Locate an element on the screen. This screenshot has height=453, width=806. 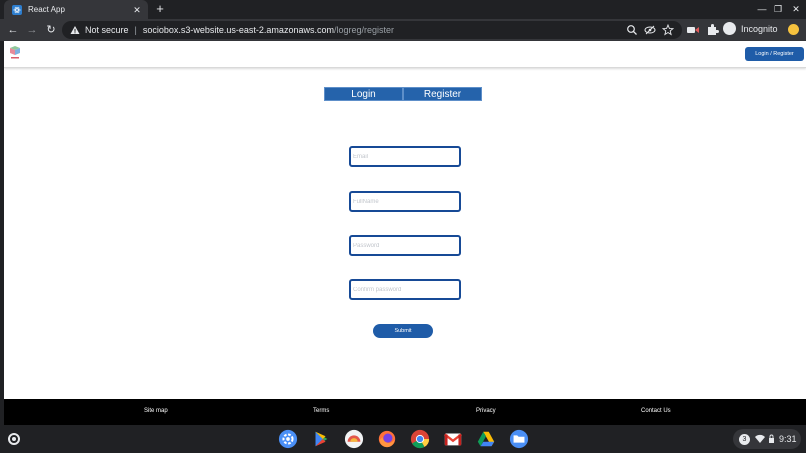
zoom-search-icon is located at coordinates (632, 30).